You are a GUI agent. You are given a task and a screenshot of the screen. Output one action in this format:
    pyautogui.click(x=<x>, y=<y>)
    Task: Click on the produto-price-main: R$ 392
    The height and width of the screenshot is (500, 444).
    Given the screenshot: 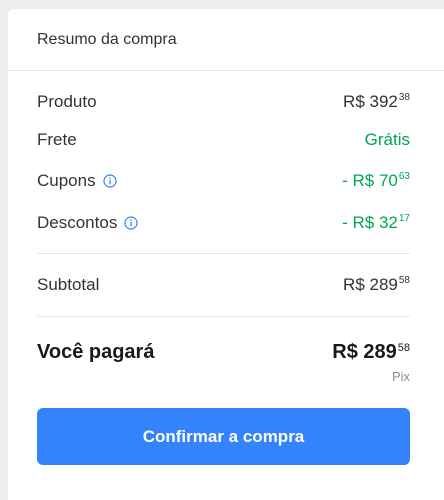 What is the action you would take?
    pyautogui.click(x=370, y=101)
    